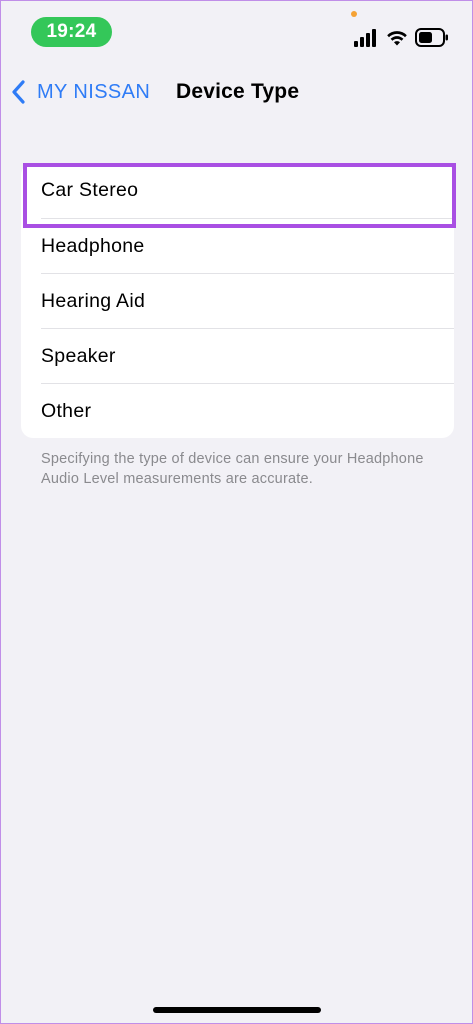 This screenshot has width=473, height=1024. Describe the element at coordinates (236, 31) in the screenshot. I see `status-bar: 19:24` at that location.